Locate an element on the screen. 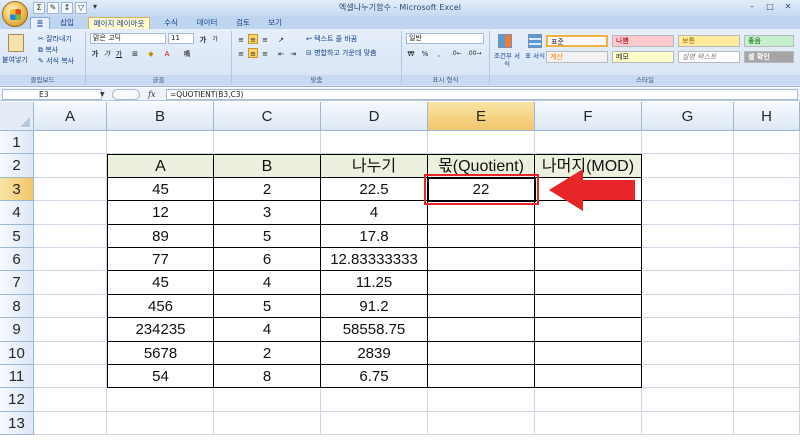  cell-g5 is located at coordinates (688, 236).